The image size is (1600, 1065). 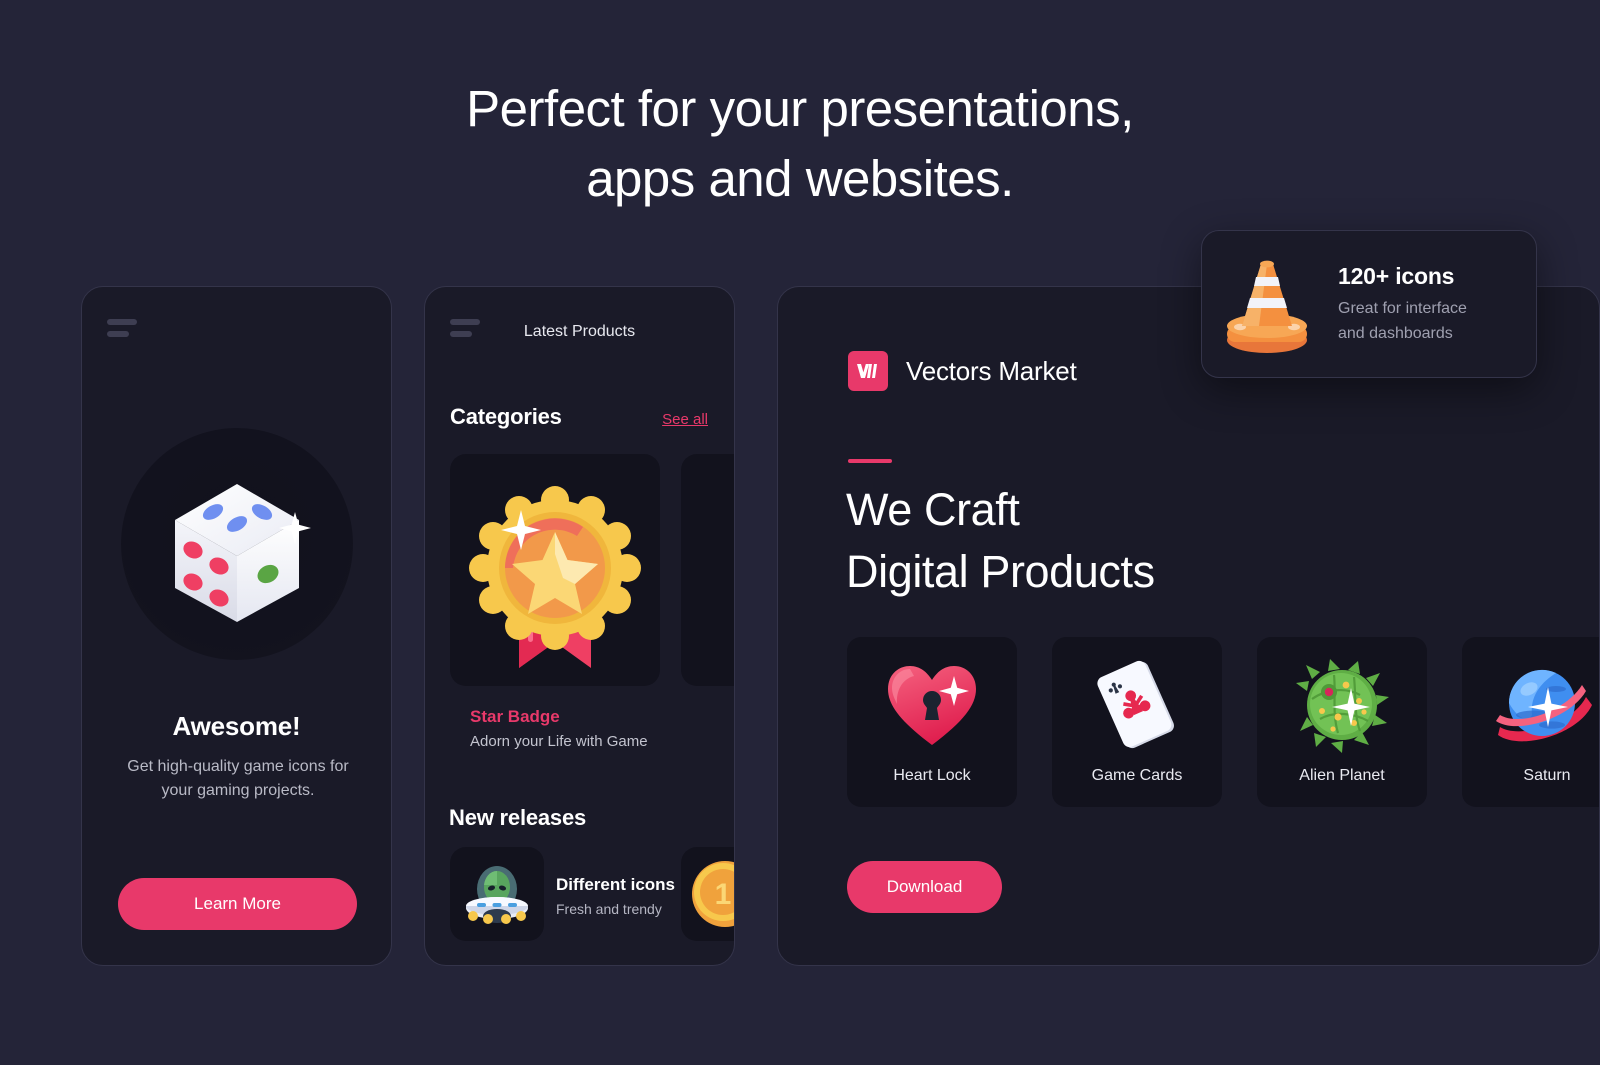 What do you see at coordinates (559, 741) in the screenshot?
I see `category-subtitle: Adorn your Life with Game` at bounding box center [559, 741].